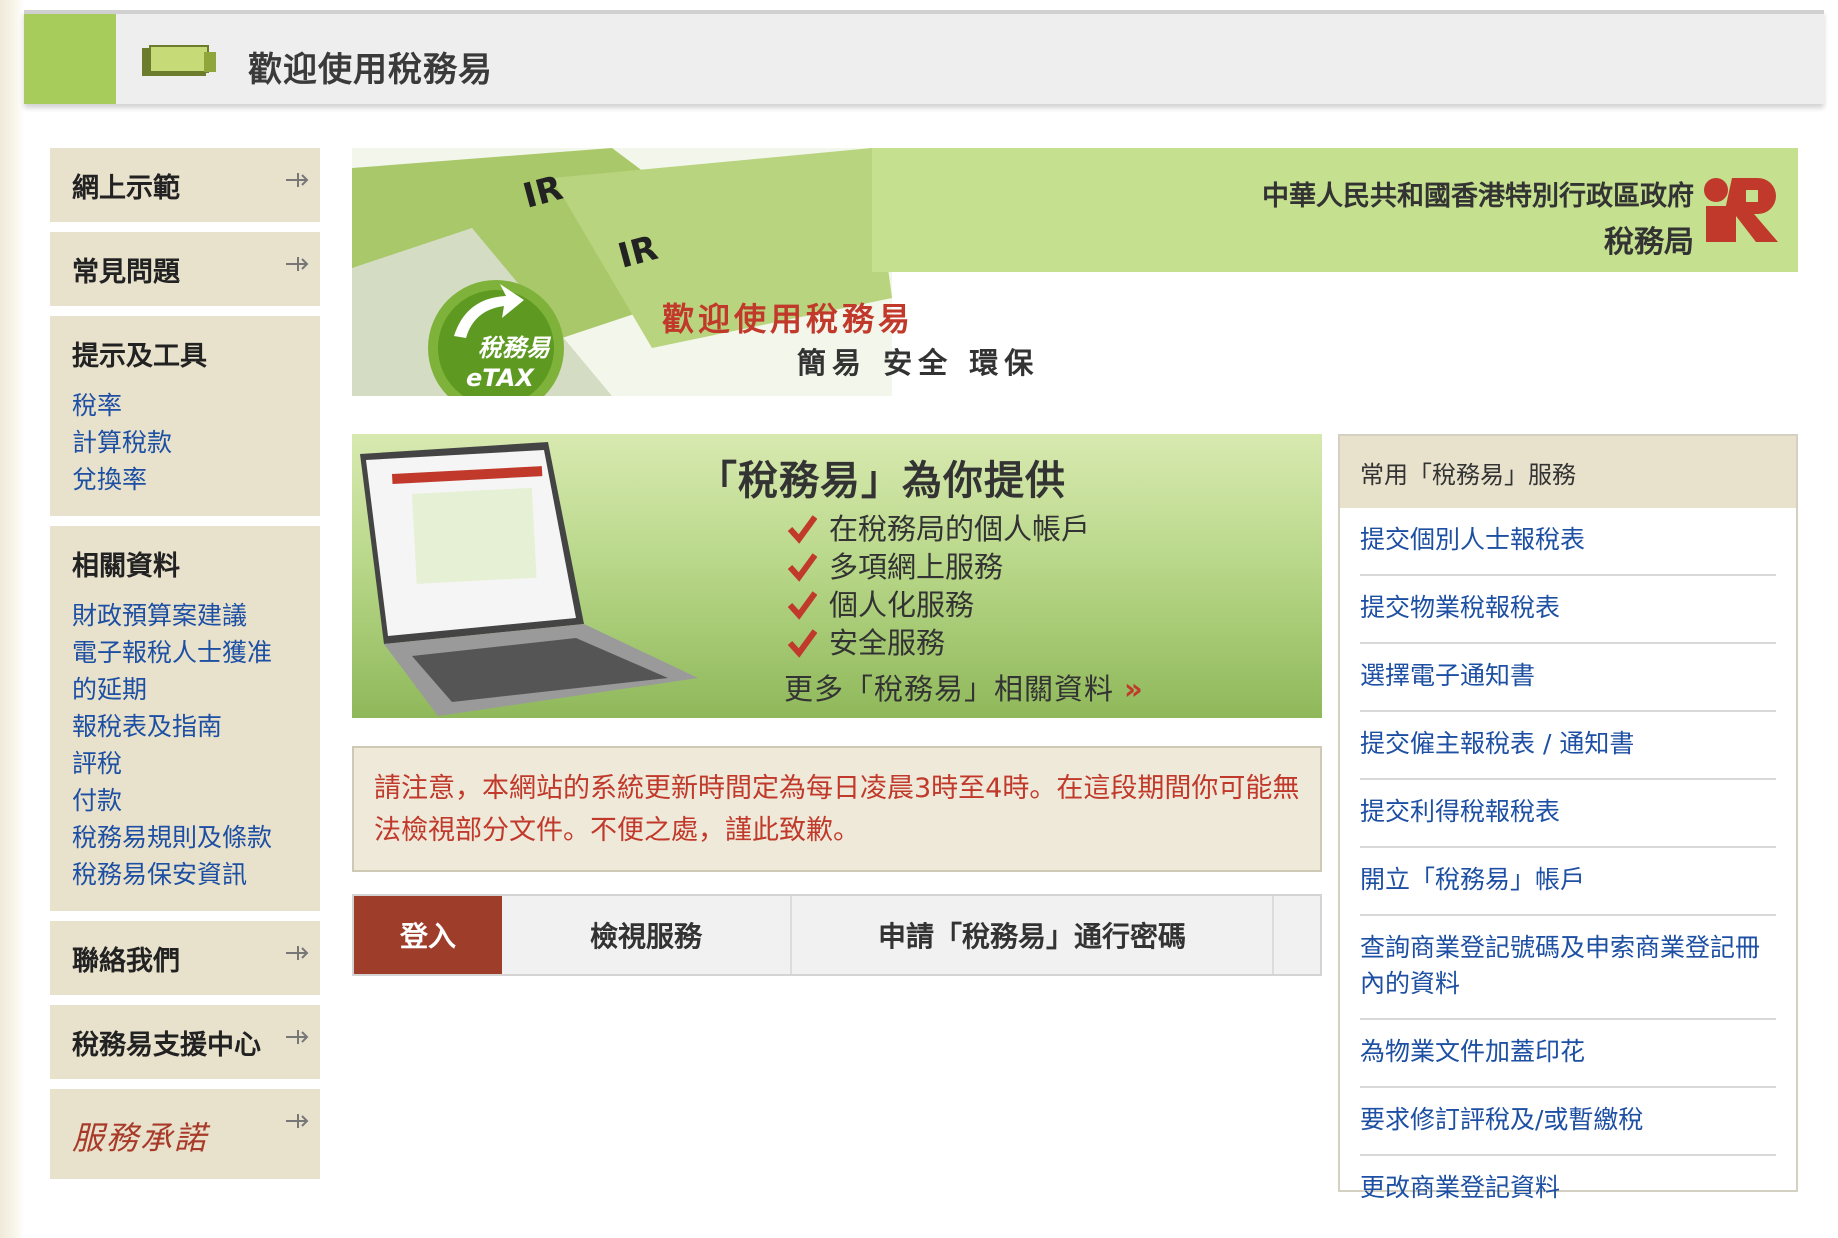 The height and width of the screenshot is (1238, 1838). What do you see at coordinates (12, 619) in the screenshot?
I see `page-edge` at bounding box center [12, 619].